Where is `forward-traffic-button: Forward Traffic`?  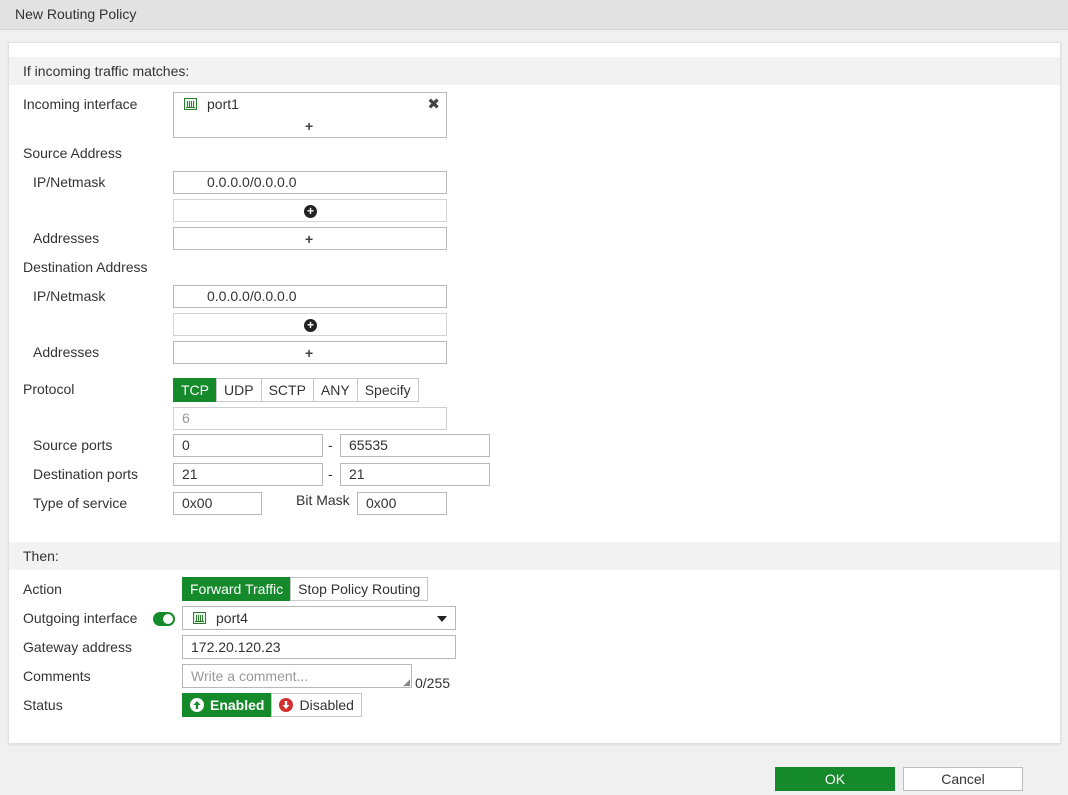
forward-traffic-button: Forward Traffic is located at coordinates (237, 589).